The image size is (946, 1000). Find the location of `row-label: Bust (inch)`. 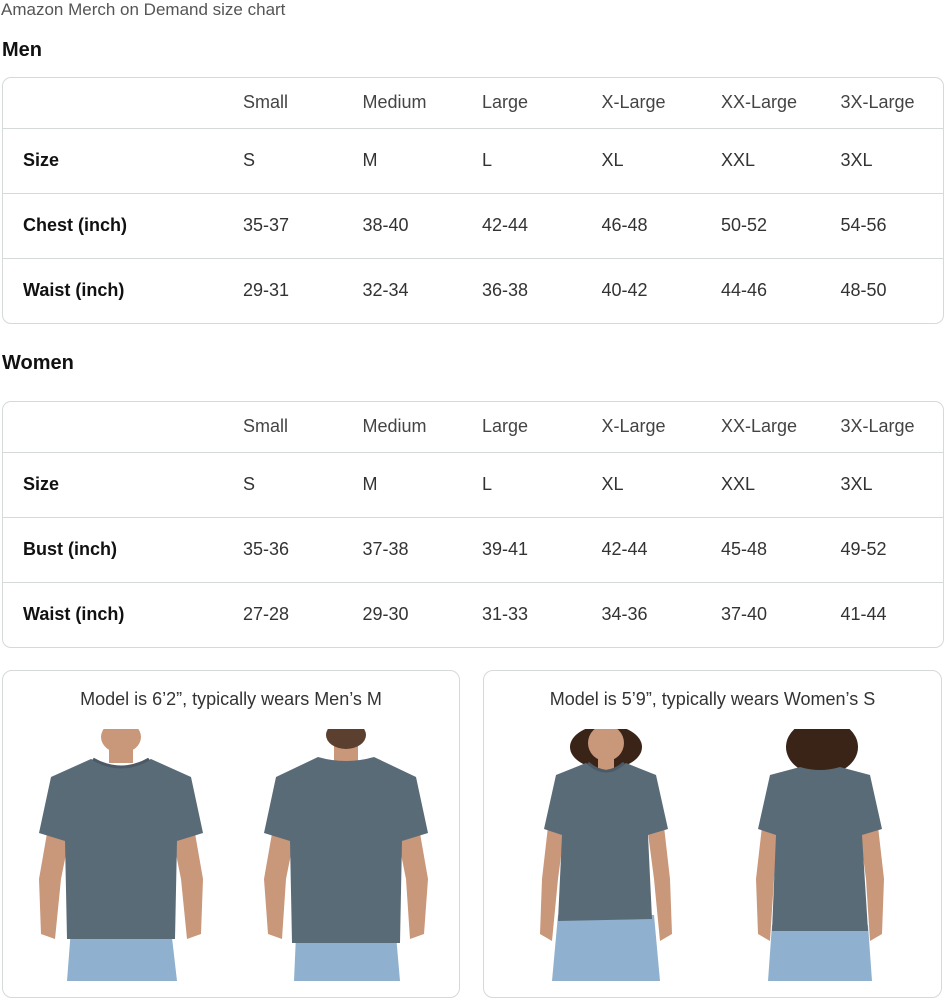

row-label: Bust (inch) is located at coordinates (123, 550).